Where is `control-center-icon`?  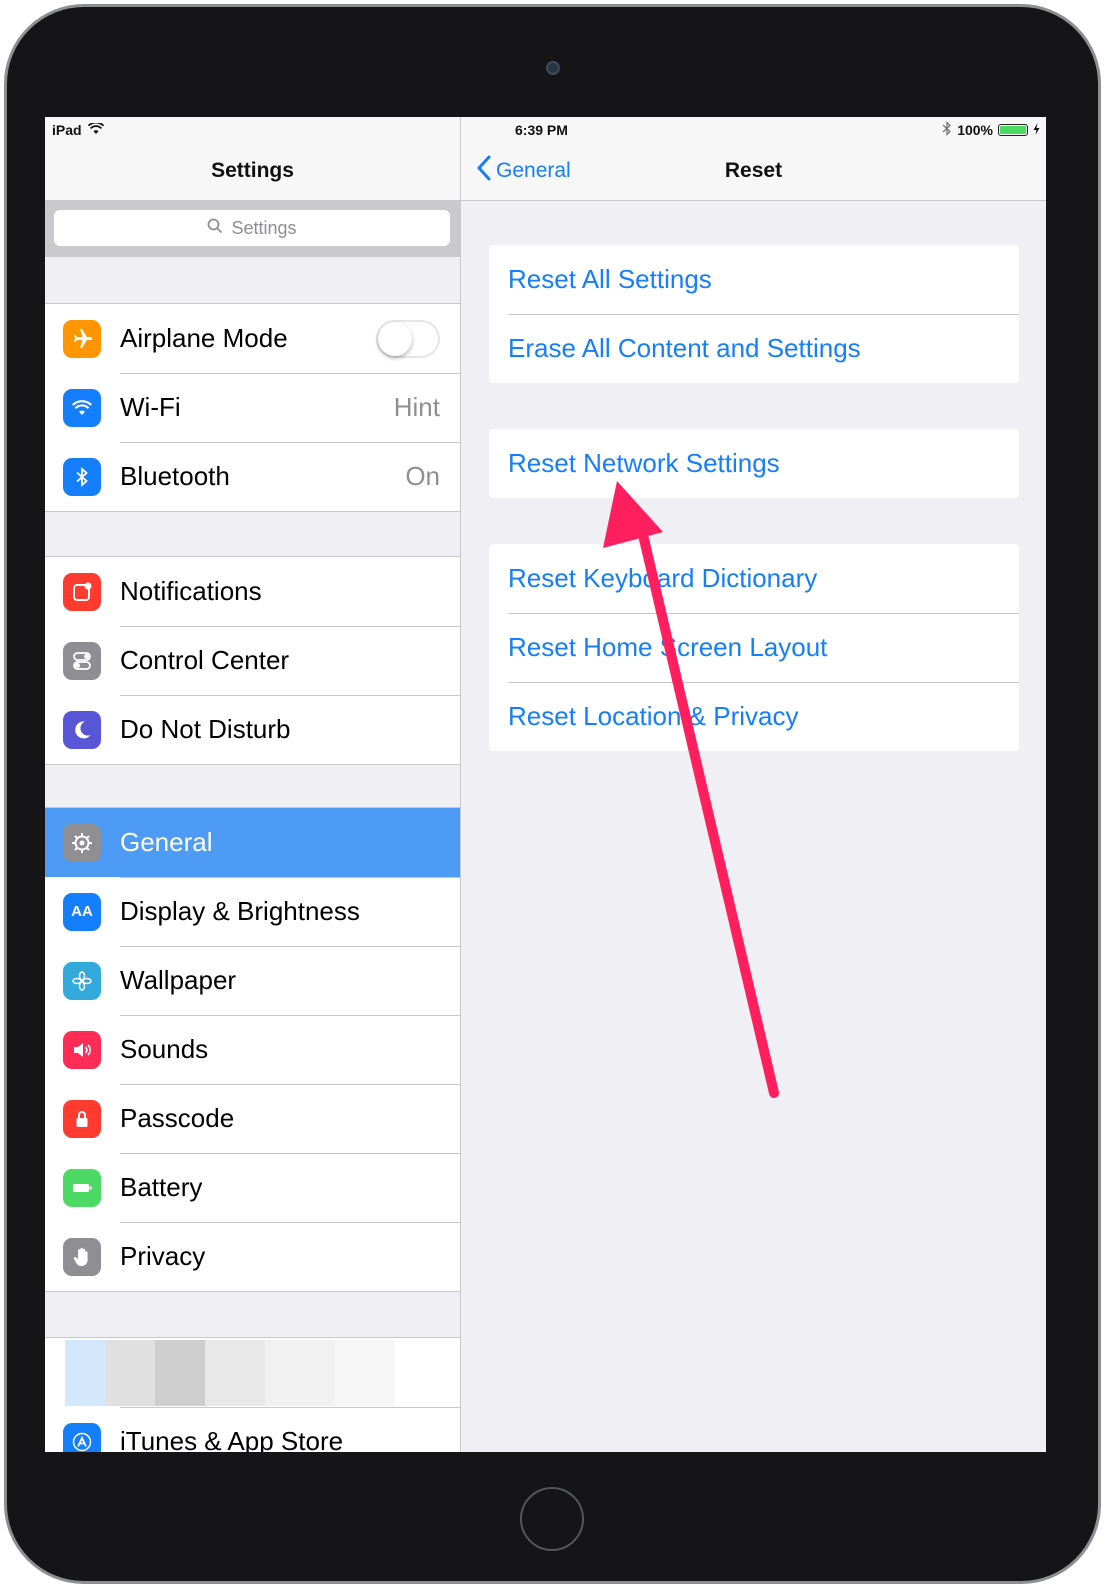
control-center-icon is located at coordinates (82, 660).